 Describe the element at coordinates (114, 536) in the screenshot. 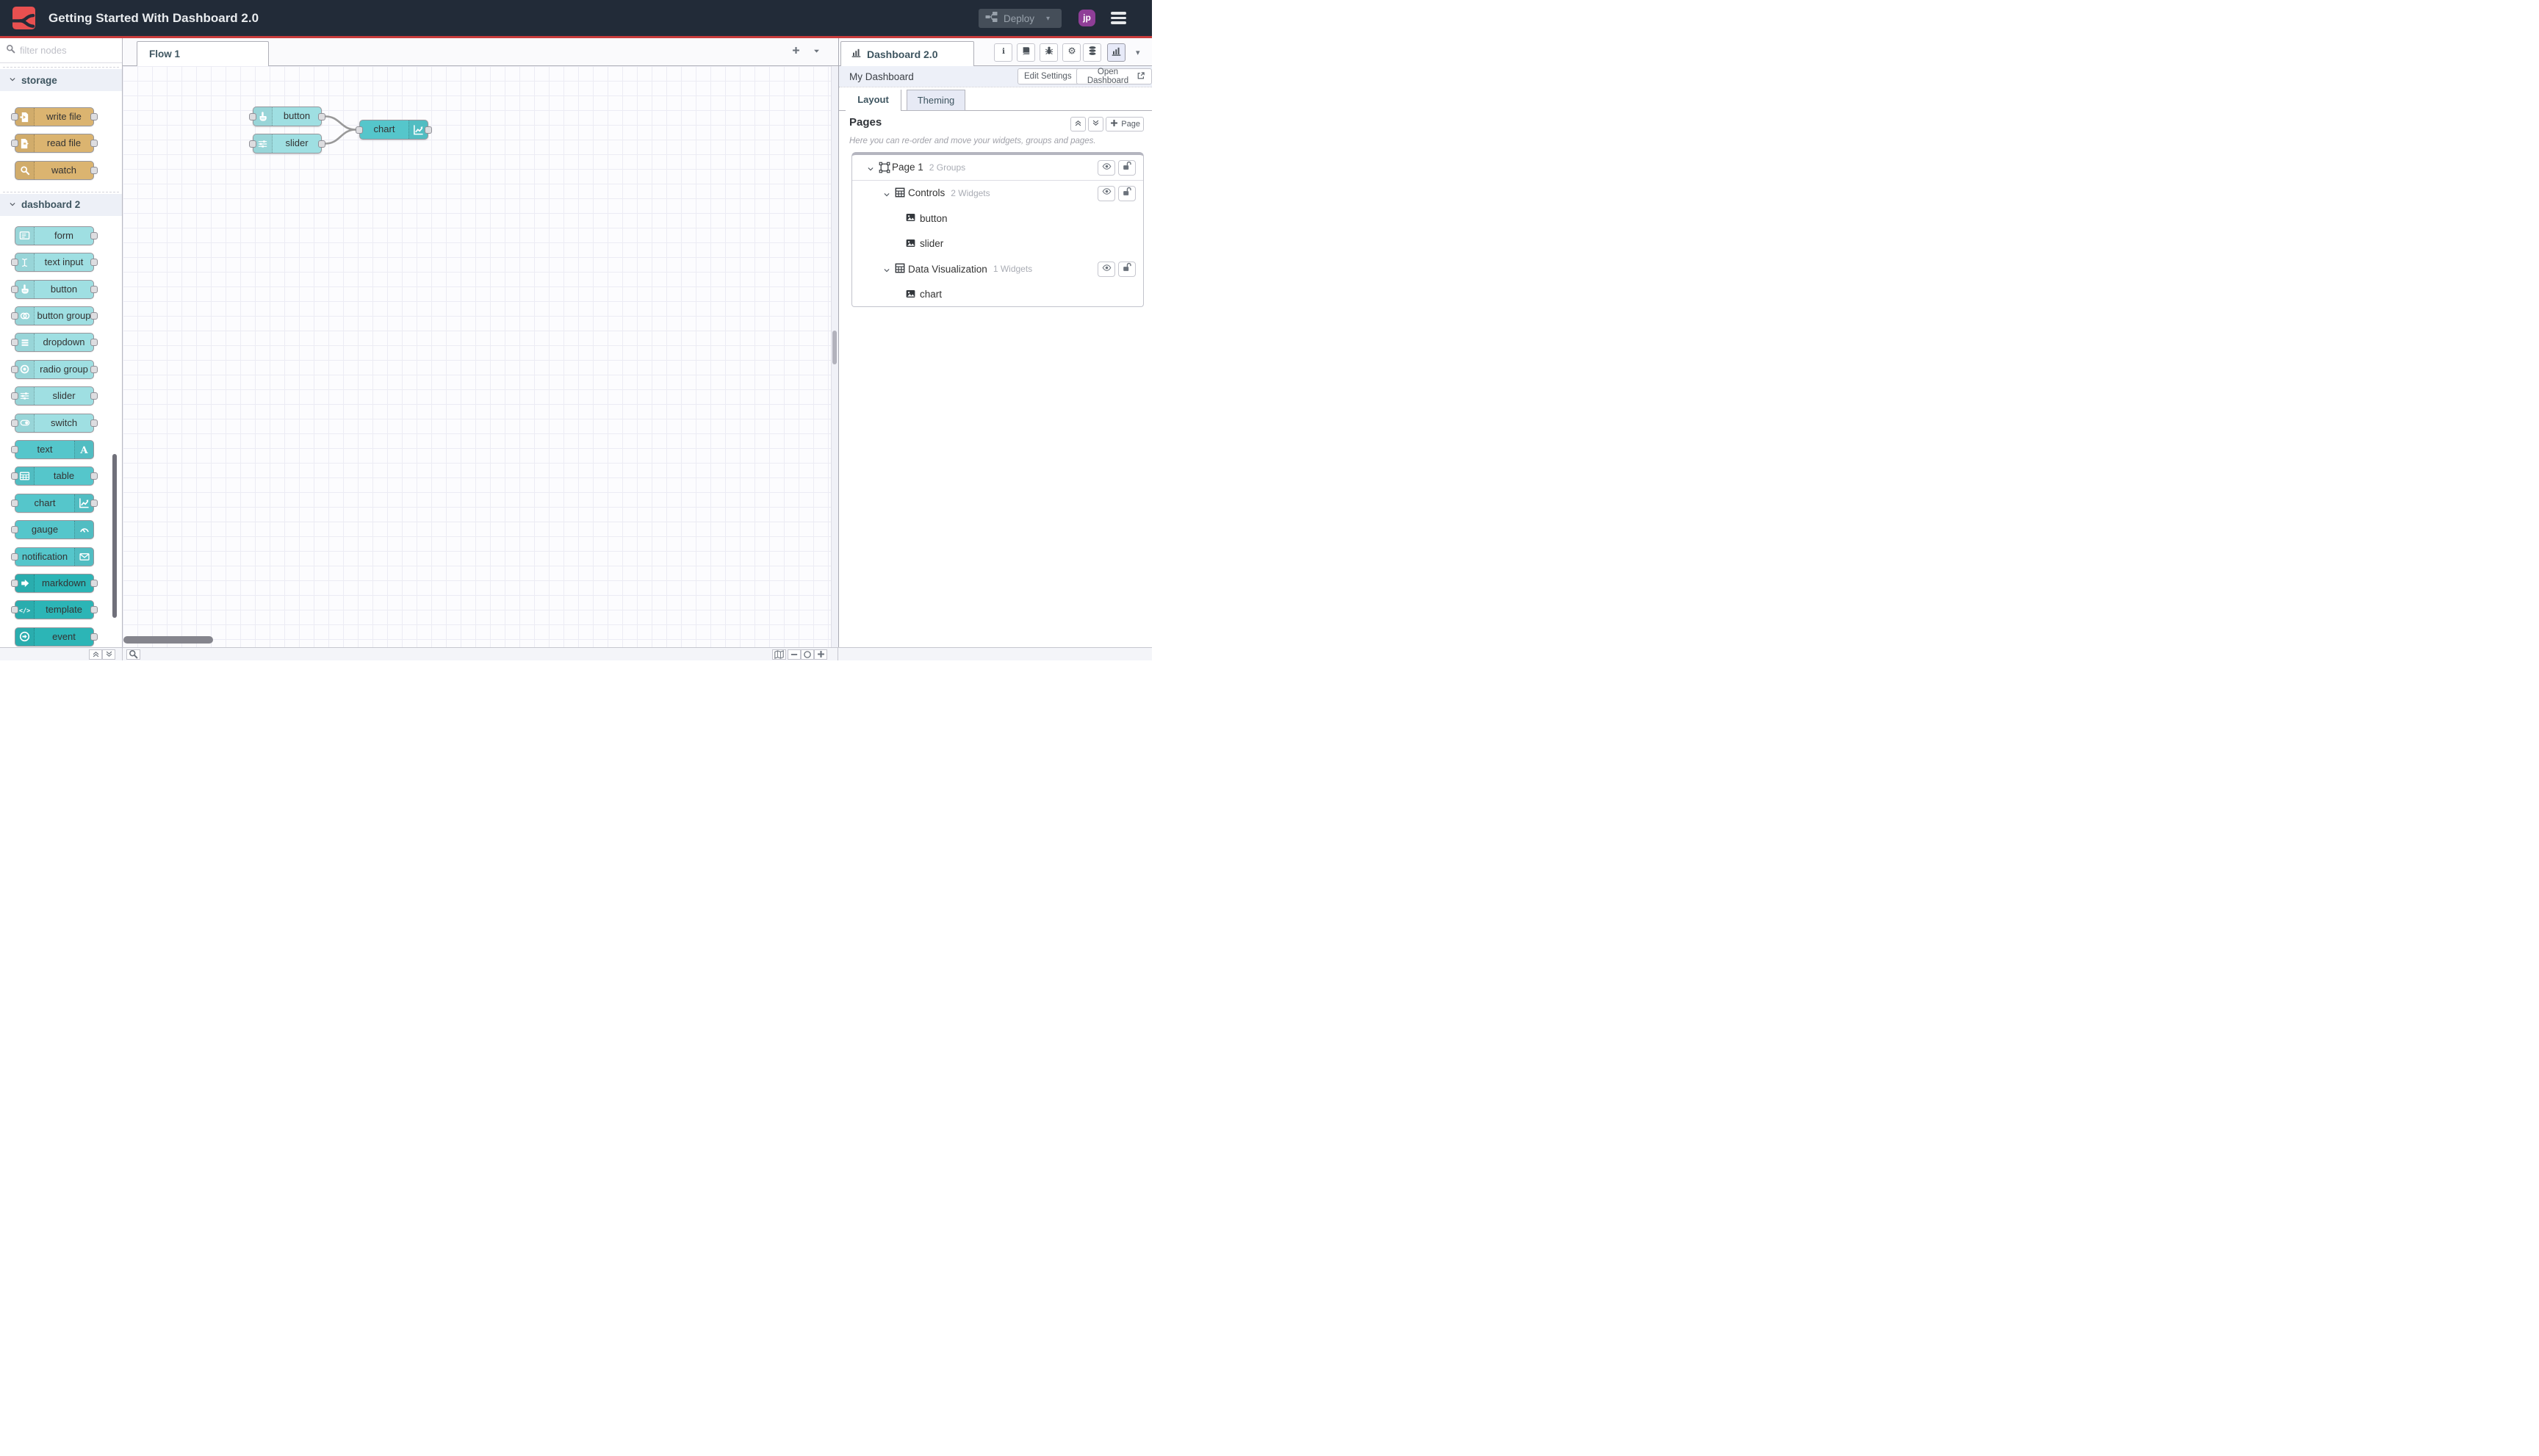

I see `palette-scrollbar` at that location.